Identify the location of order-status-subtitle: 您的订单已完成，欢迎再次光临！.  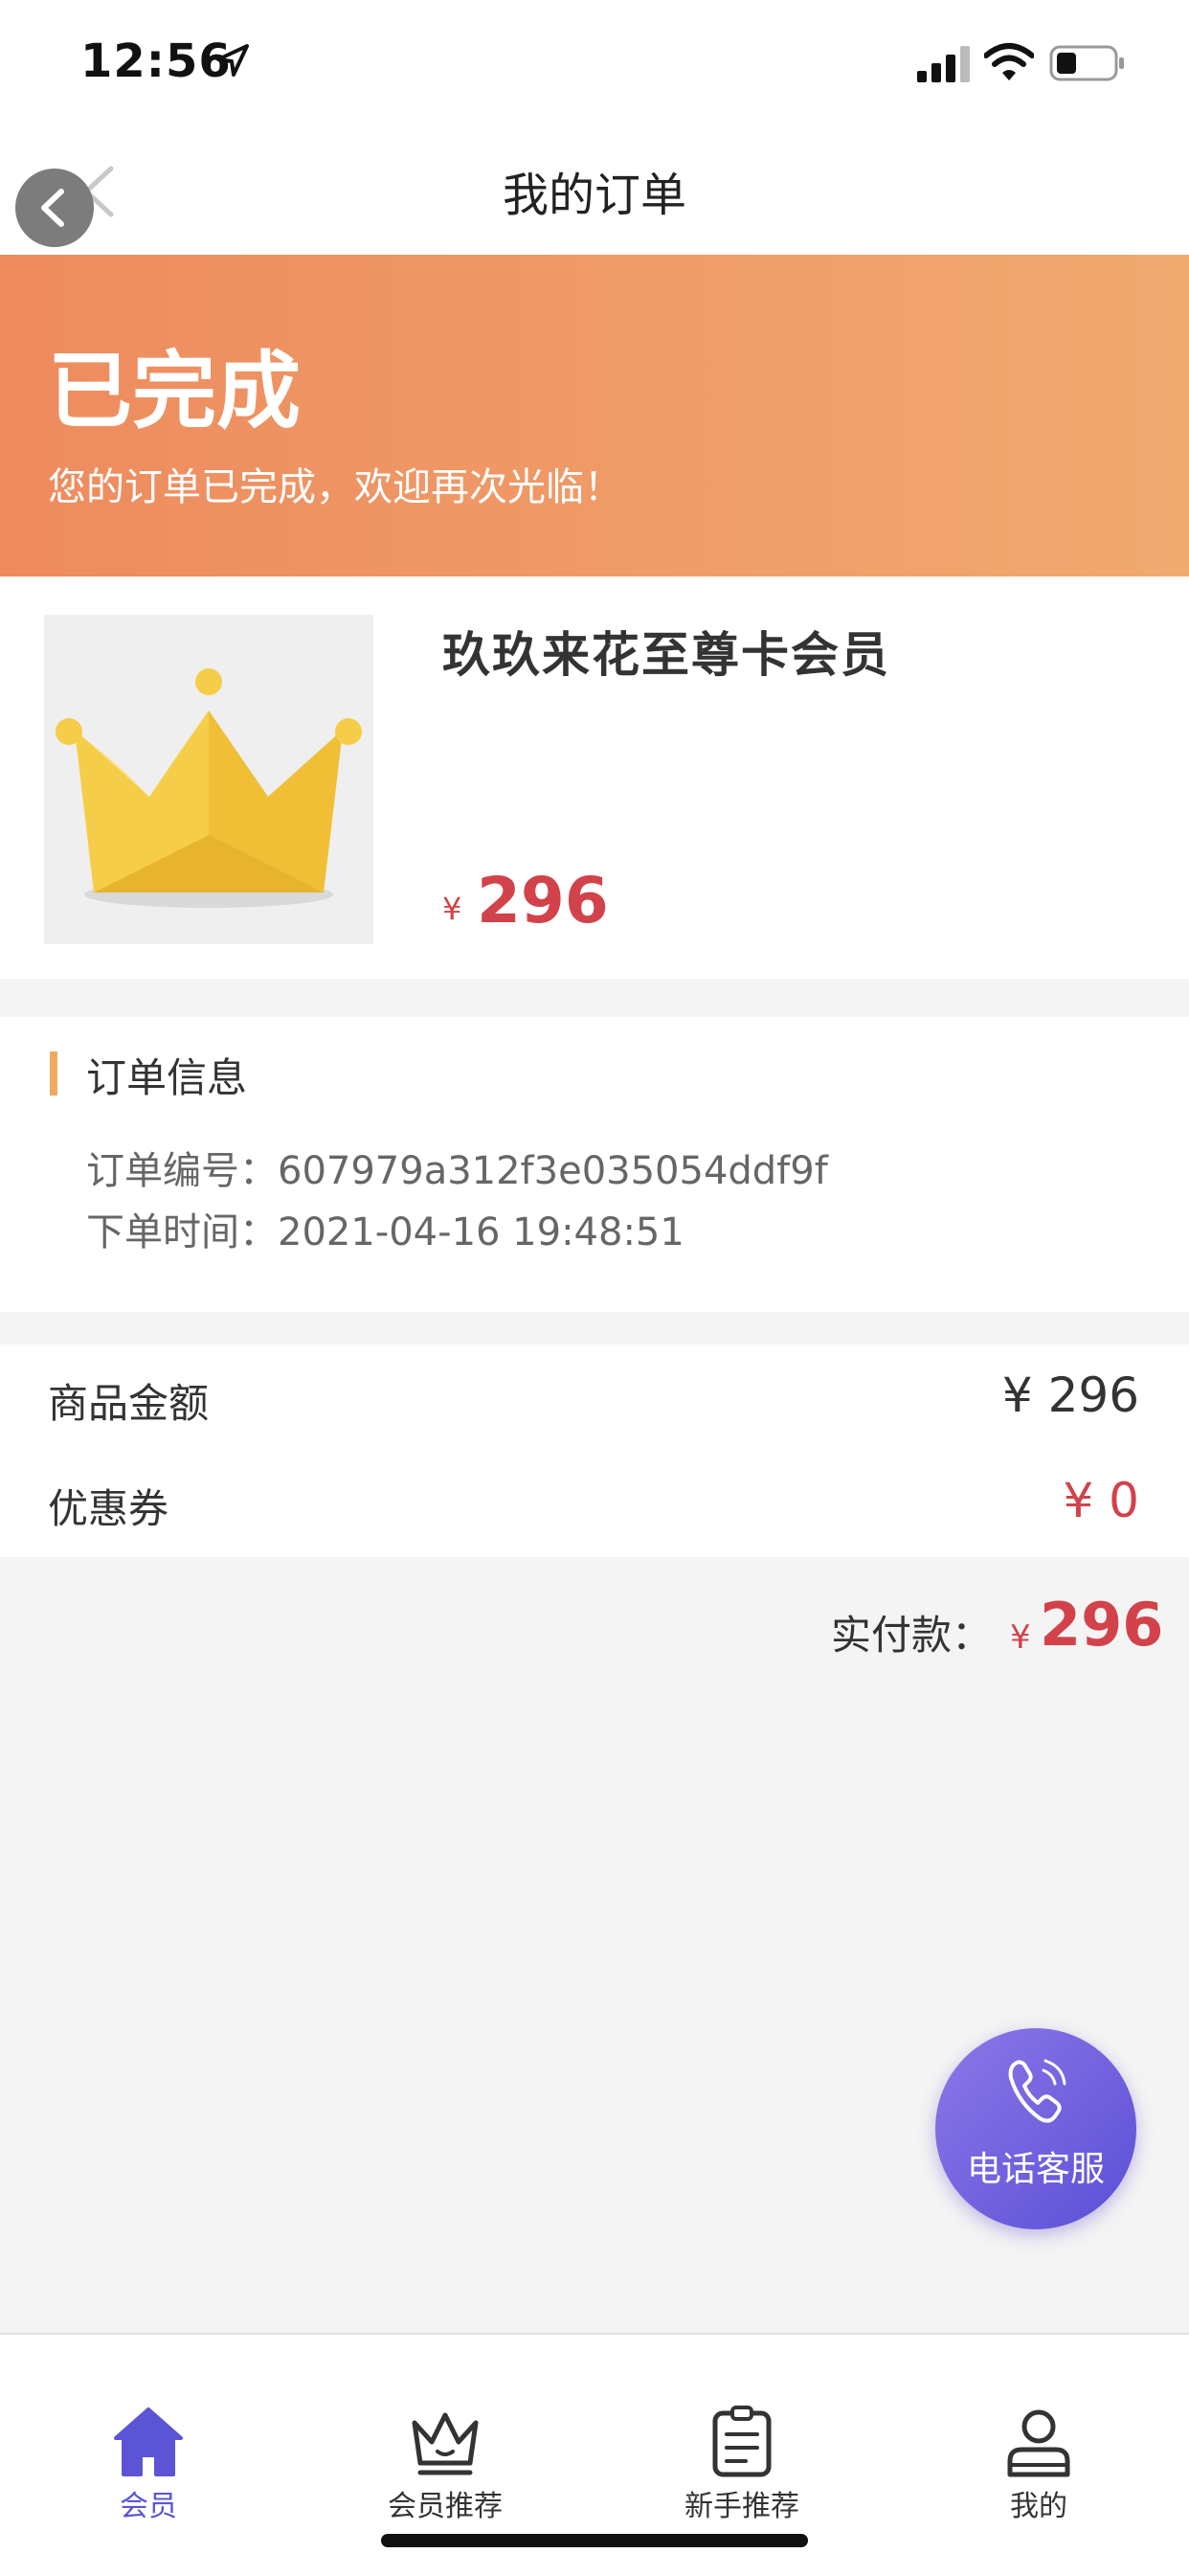
(335, 487).